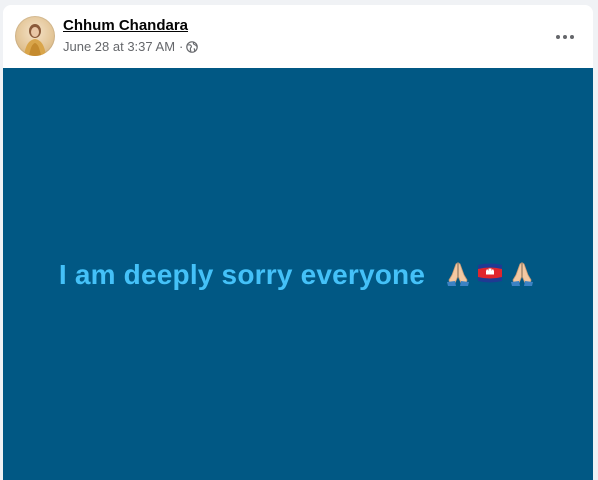  What do you see at coordinates (242, 274) in the screenshot?
I see `post-text: I am deeply sorry everyone` at bounding box center [242, 274].